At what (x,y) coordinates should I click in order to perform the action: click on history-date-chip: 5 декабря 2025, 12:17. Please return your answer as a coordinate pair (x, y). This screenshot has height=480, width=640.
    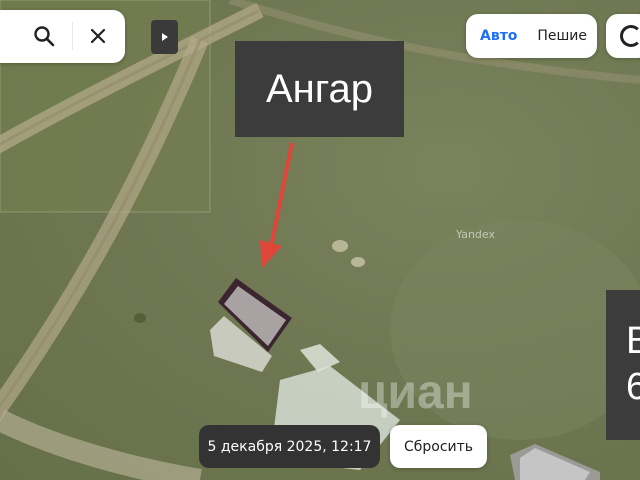
    Looking at the image, I should click on (289, 446).